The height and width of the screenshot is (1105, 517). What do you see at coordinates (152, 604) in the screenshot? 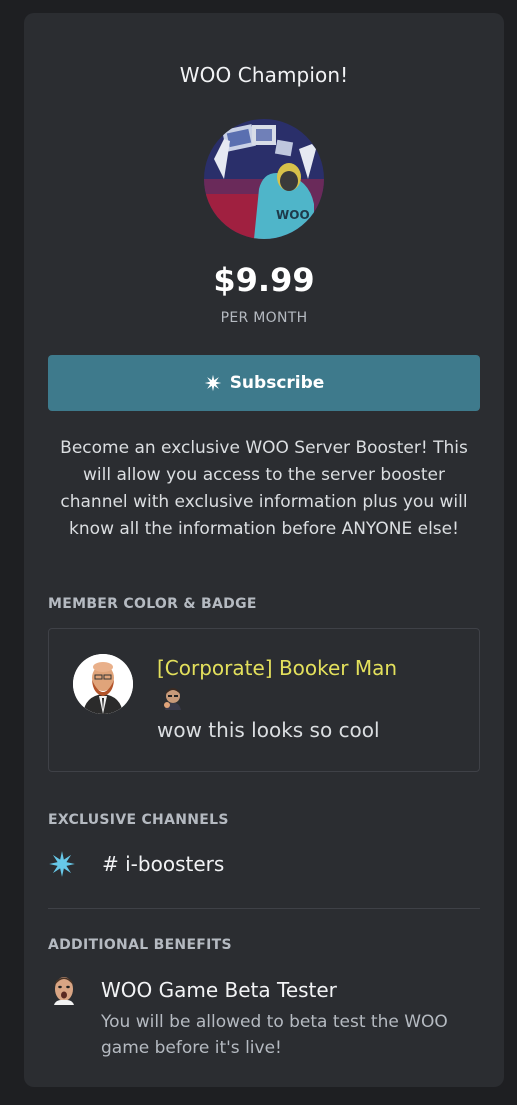
I see `member-color-heading: MEMBER COLOR & BADGE` at bounding box center [152, 604].